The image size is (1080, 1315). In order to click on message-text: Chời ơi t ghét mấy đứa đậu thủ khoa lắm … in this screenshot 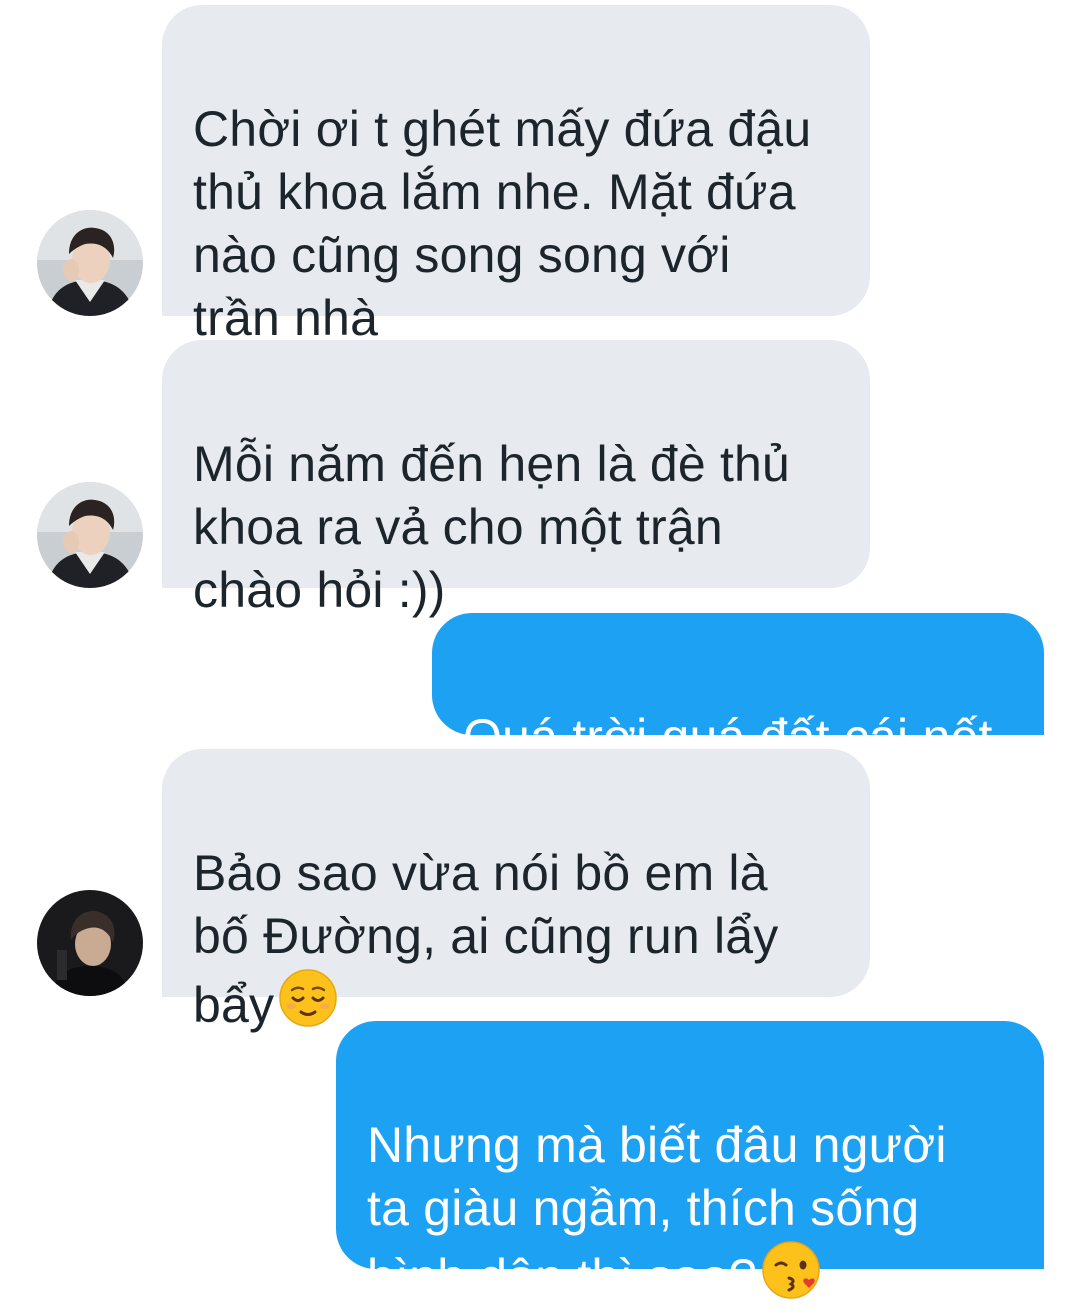, I will do `click(502, 223)`.